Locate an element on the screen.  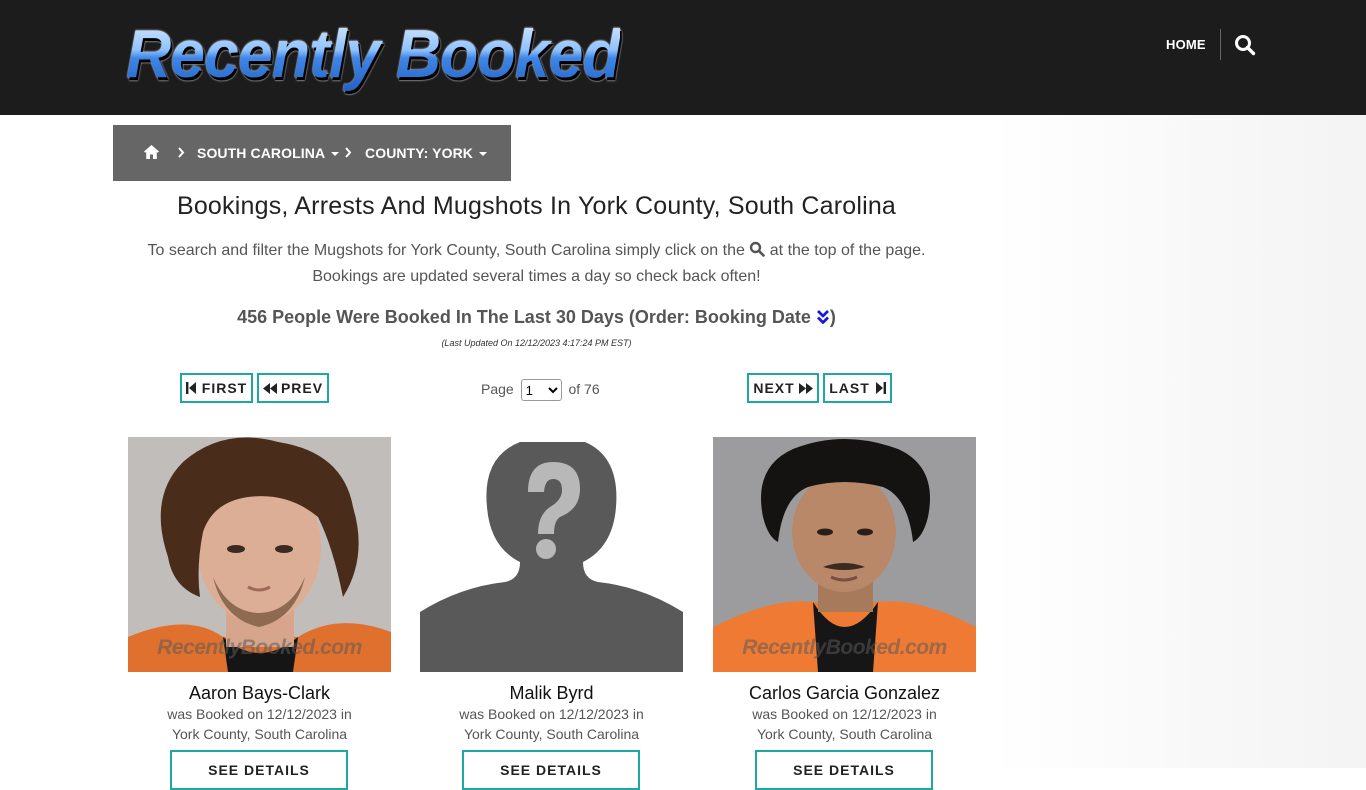
site-logo: Recently Booked is located at coordinates (373, 54).